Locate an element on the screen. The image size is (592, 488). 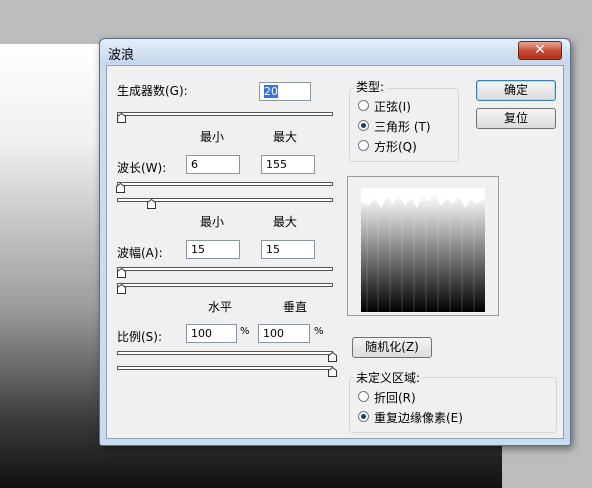
generators-value: 20 is located at coordinates (271, 91).